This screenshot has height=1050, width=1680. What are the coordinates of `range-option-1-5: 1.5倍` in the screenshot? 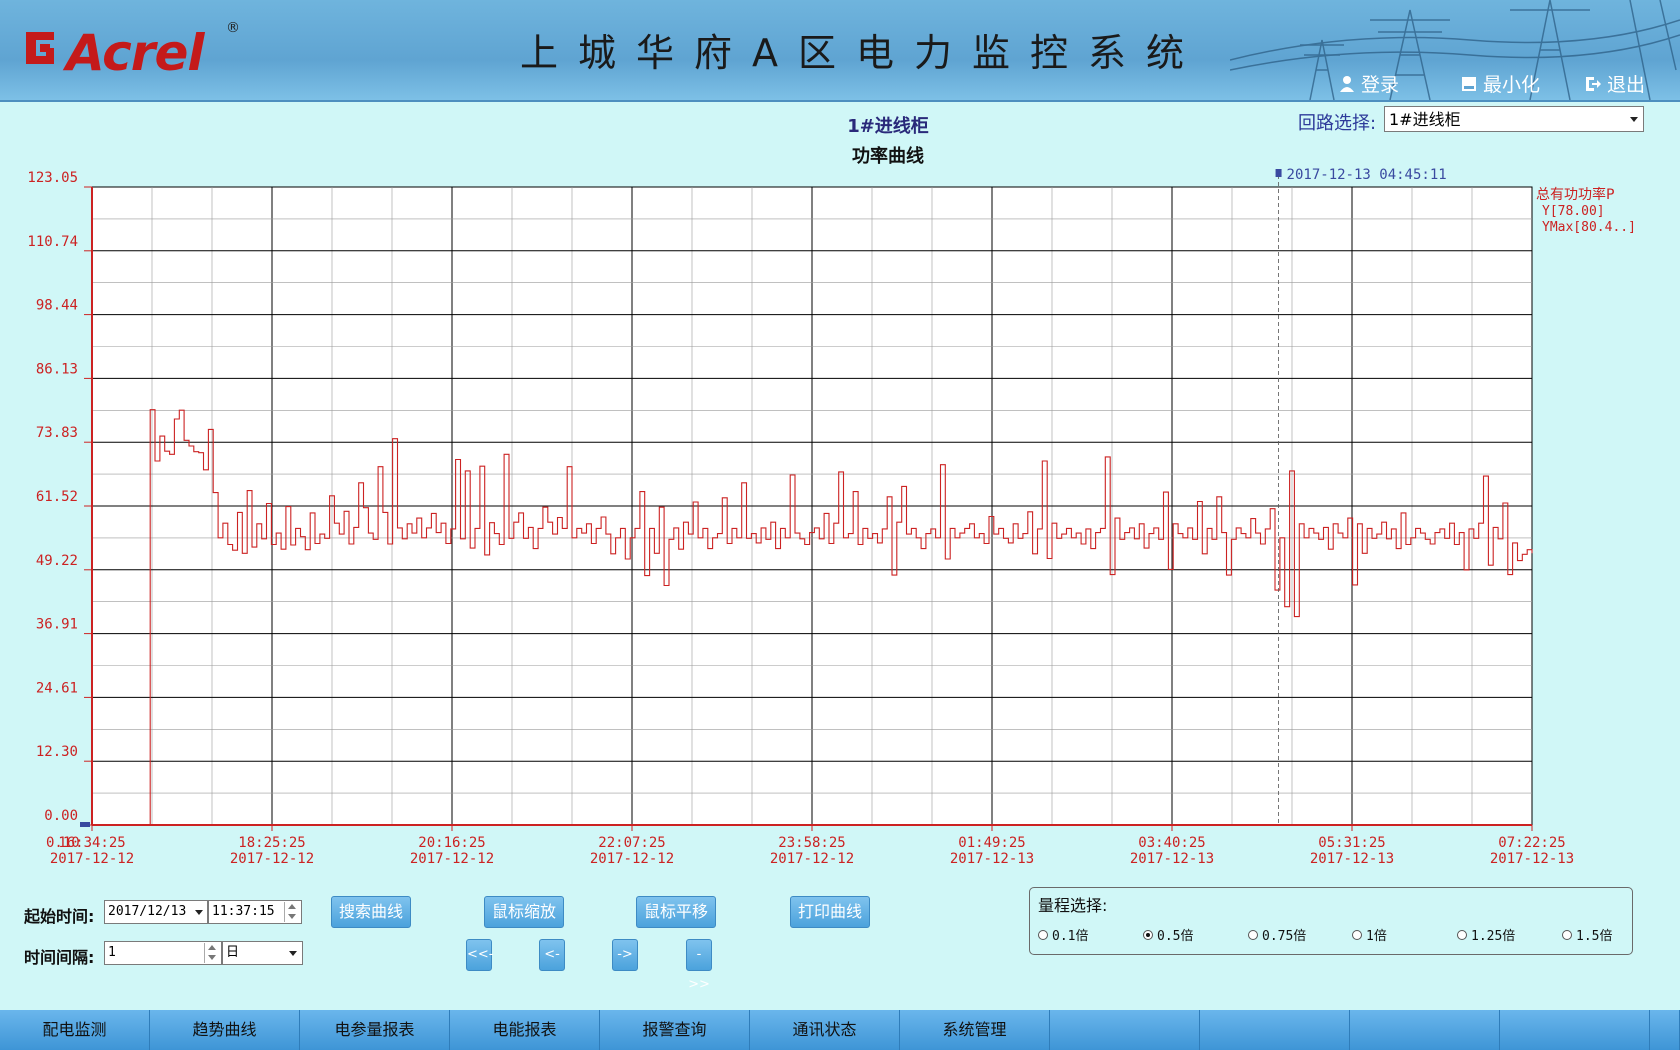 It's located at (1587, 934).